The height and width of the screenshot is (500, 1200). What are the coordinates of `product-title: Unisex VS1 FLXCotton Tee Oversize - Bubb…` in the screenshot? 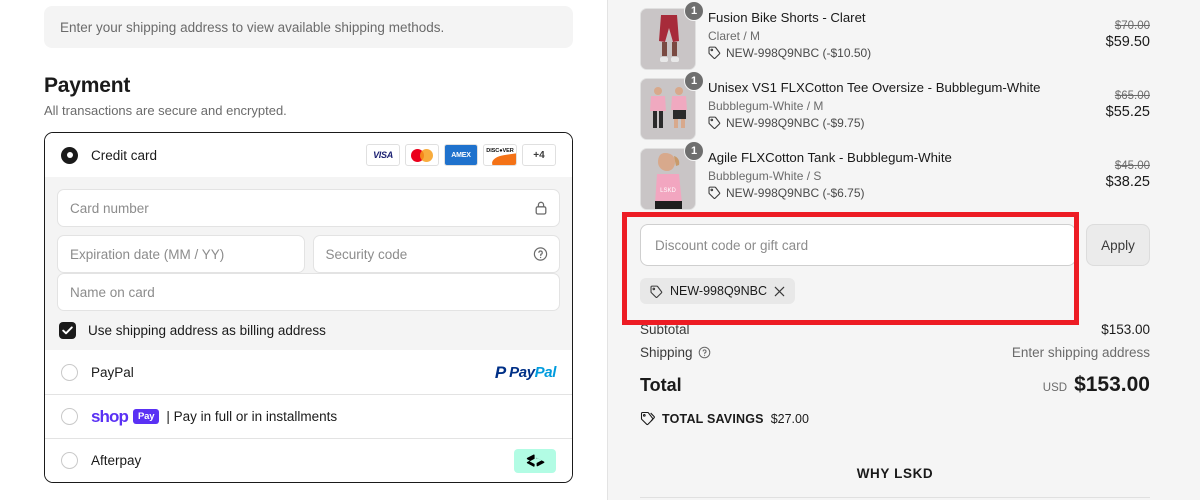 It's located at (874, 87).